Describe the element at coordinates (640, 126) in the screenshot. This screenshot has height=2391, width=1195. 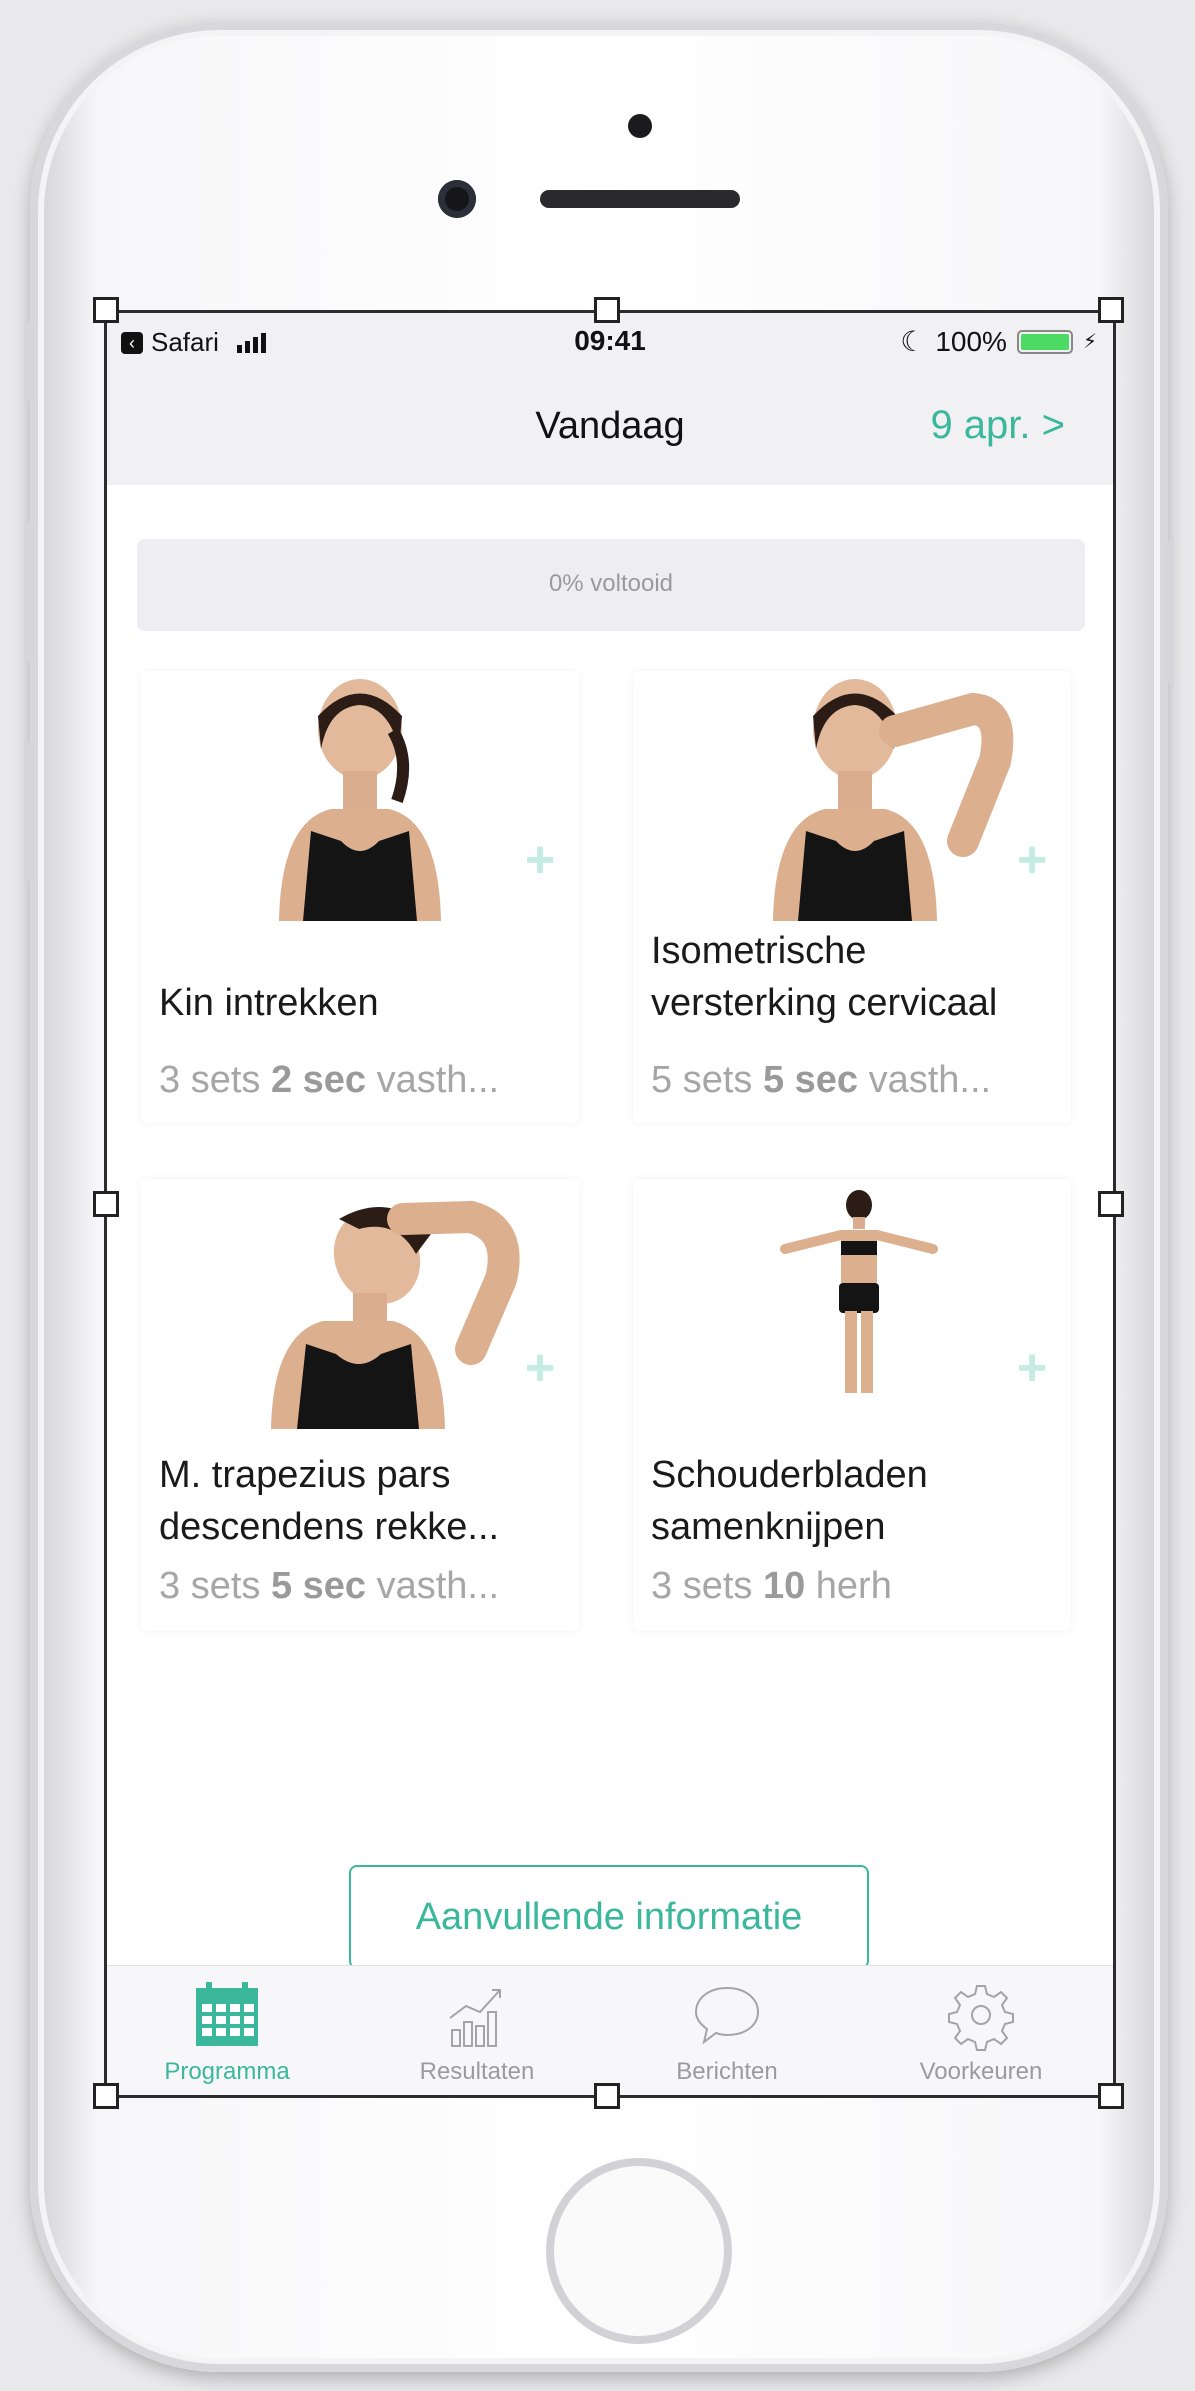
I see `proximity-sensor` at that location.